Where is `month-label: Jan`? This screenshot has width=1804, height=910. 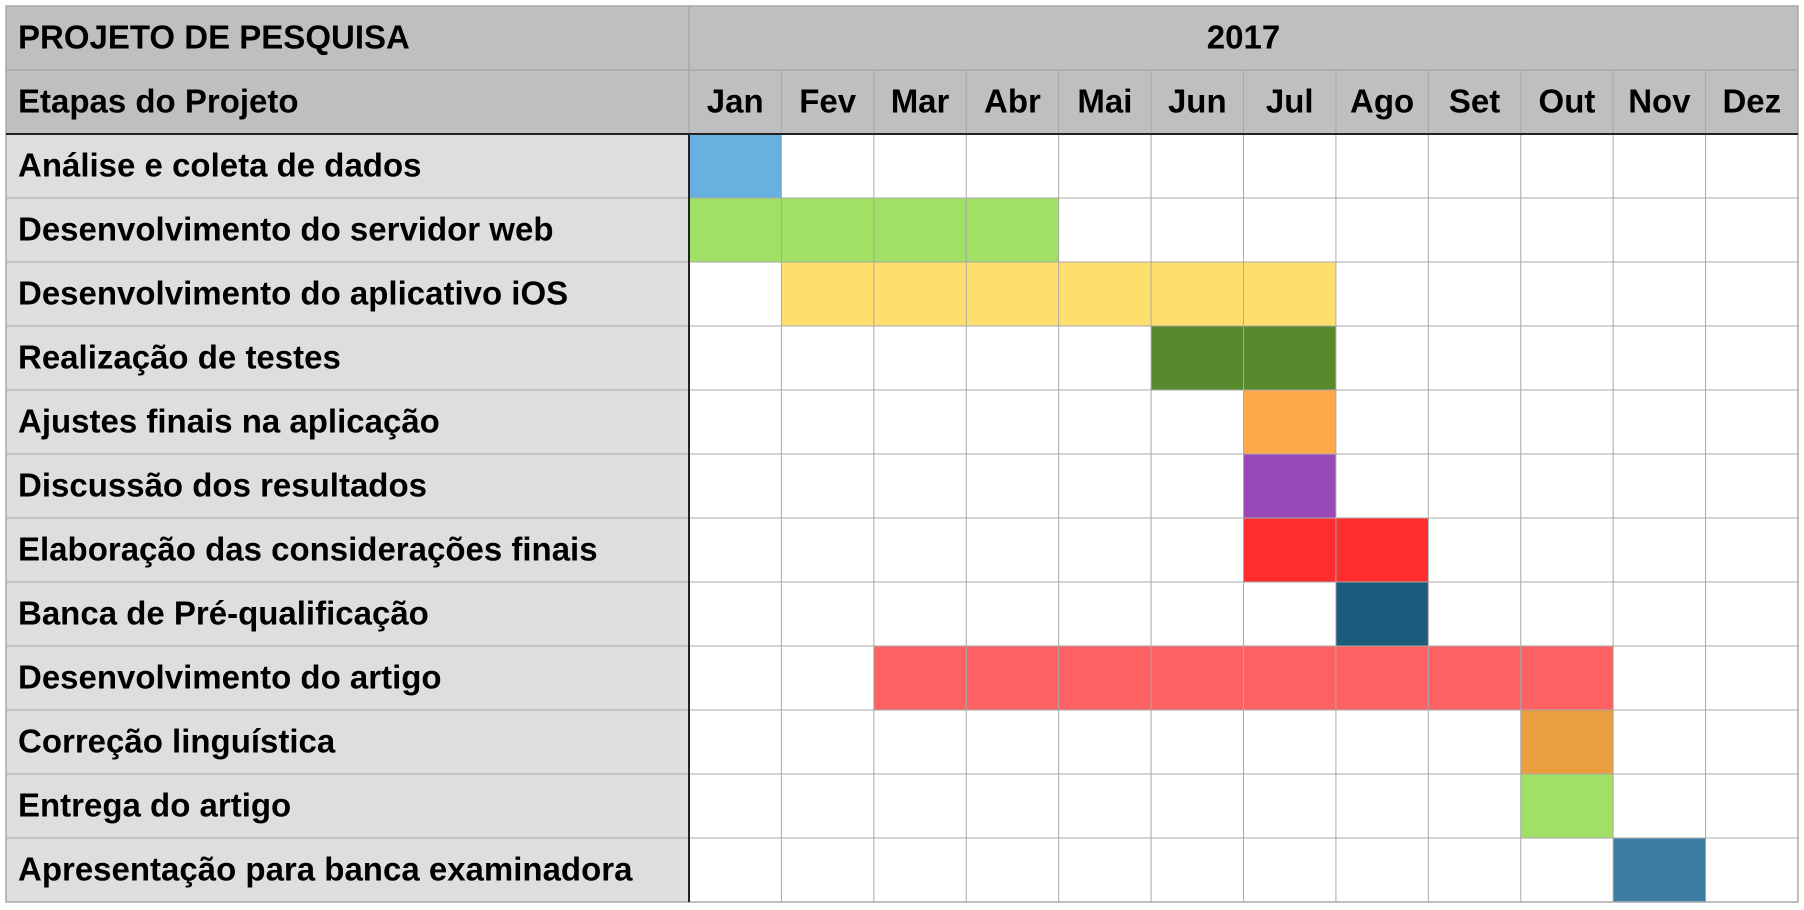 month-label: Jan is located at coordinates (735, 101).